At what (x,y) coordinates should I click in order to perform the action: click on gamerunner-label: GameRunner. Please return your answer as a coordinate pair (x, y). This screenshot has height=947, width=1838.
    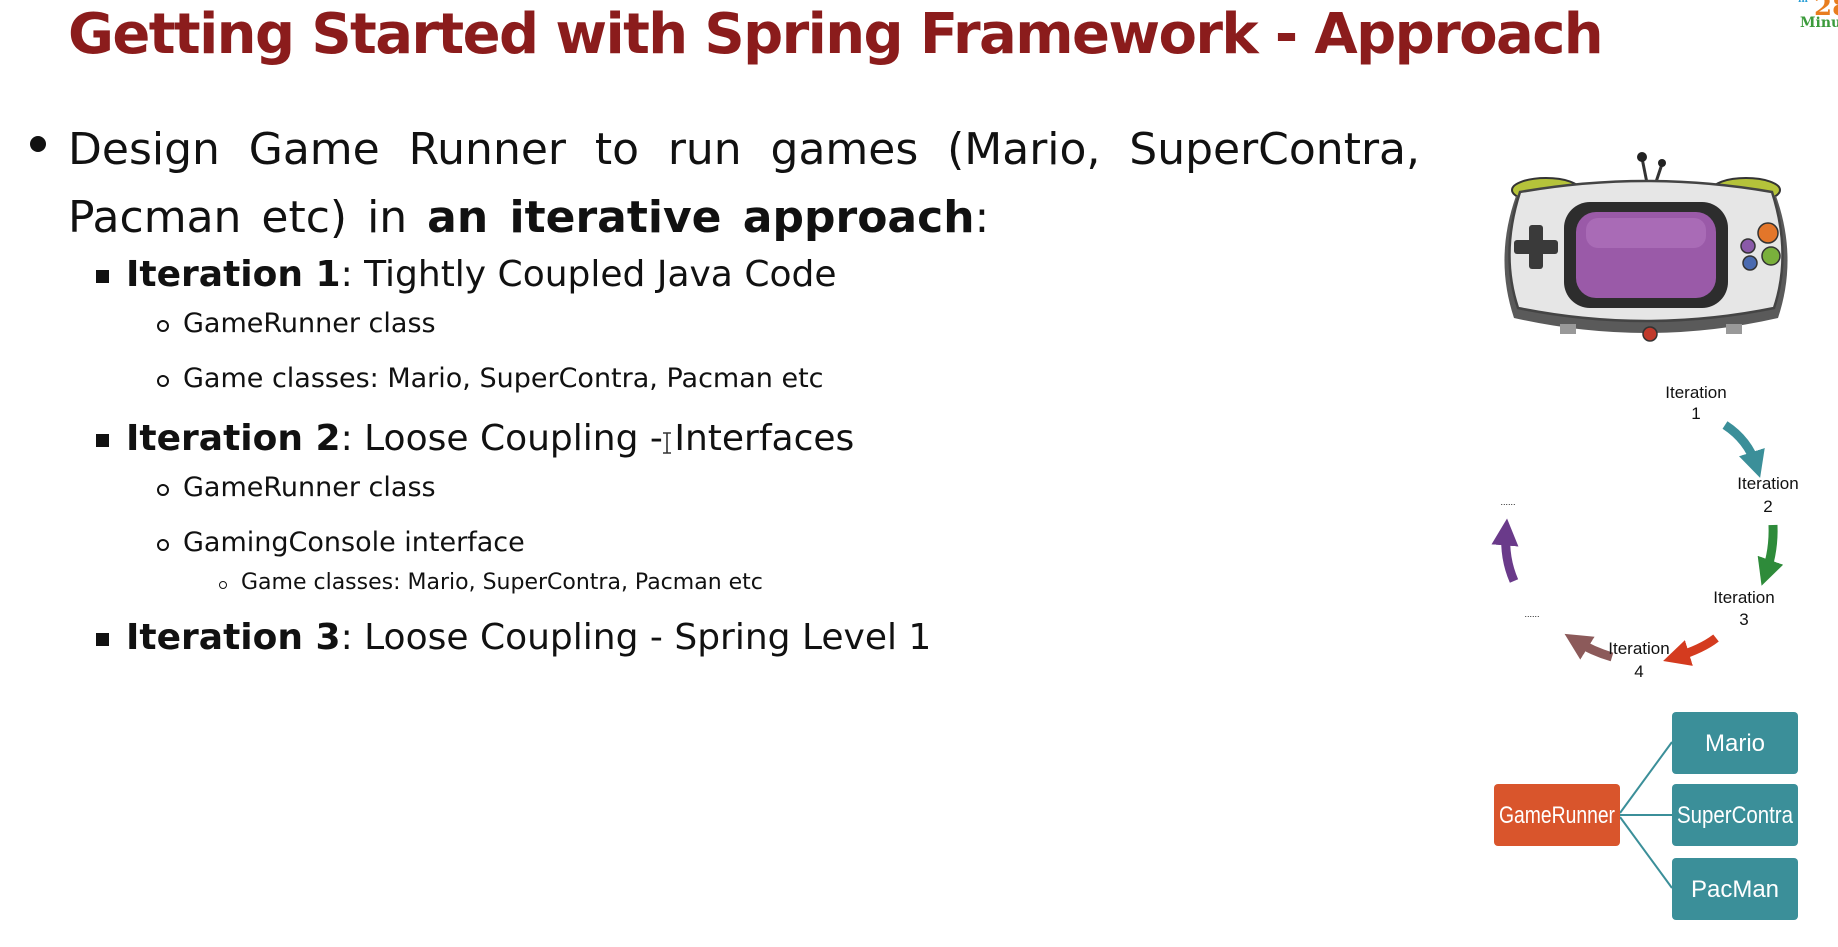
    Looking at the image, I should click on (1557, 815).